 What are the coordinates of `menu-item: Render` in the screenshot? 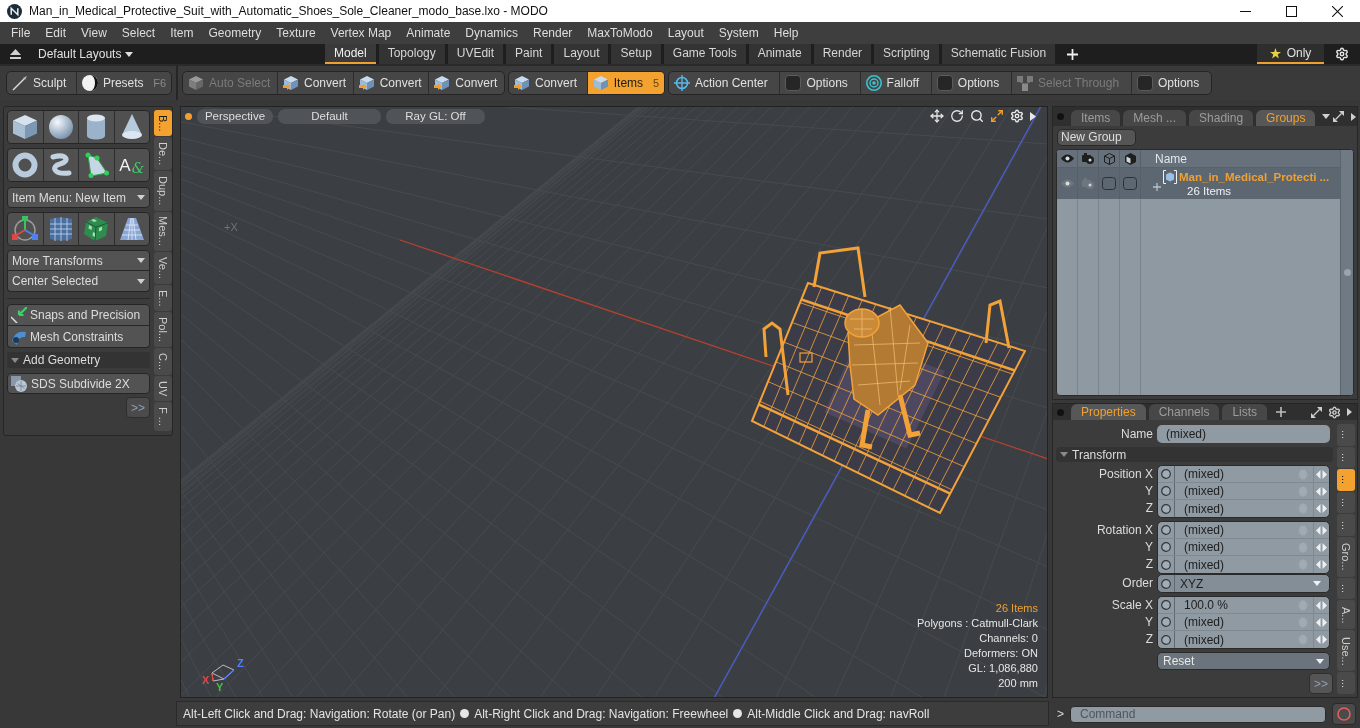 It's located at (553, 33).